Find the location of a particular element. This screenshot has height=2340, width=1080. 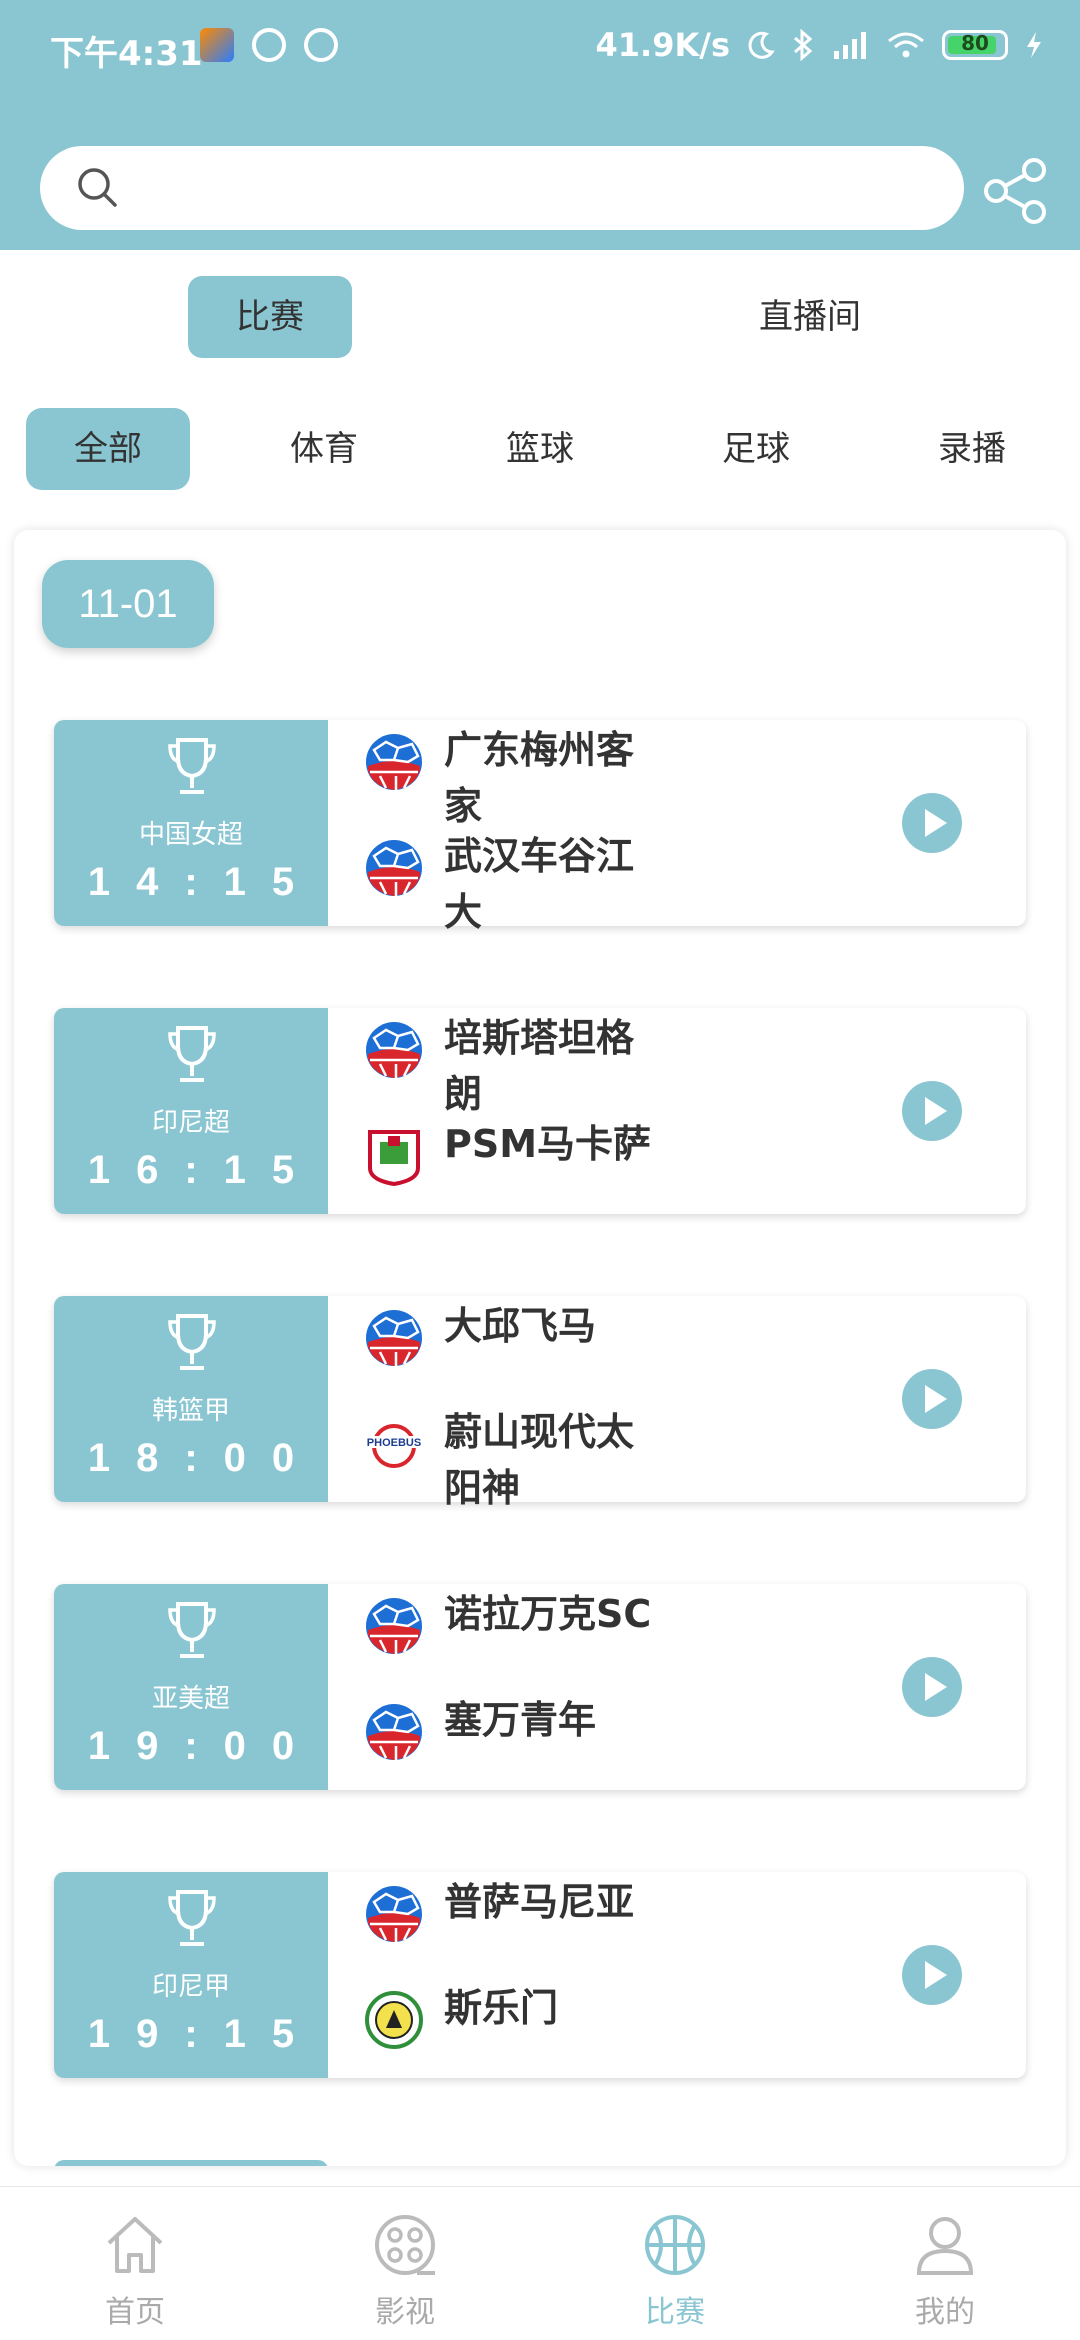

team-logo-icon: PHOEBUS is located at coordinates (394, 1444).